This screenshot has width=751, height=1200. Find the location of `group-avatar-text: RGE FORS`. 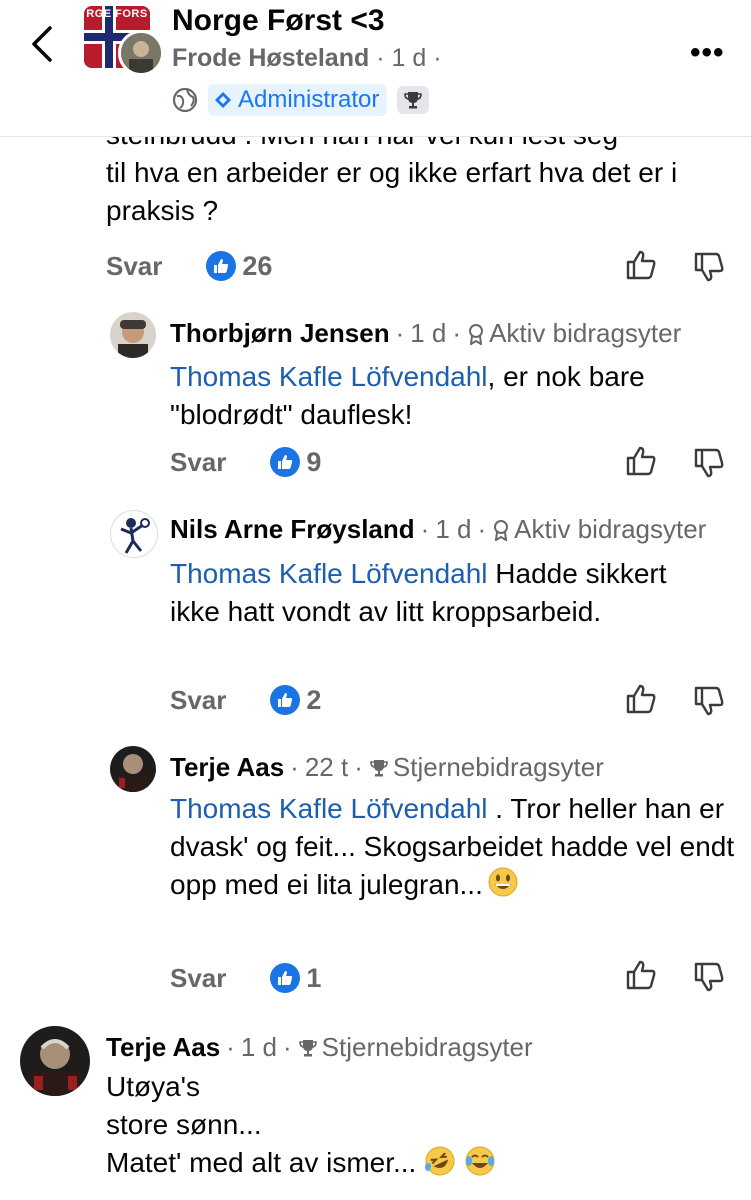

group-avatar-text: RGE FORS is located at coordinates (117, 14).